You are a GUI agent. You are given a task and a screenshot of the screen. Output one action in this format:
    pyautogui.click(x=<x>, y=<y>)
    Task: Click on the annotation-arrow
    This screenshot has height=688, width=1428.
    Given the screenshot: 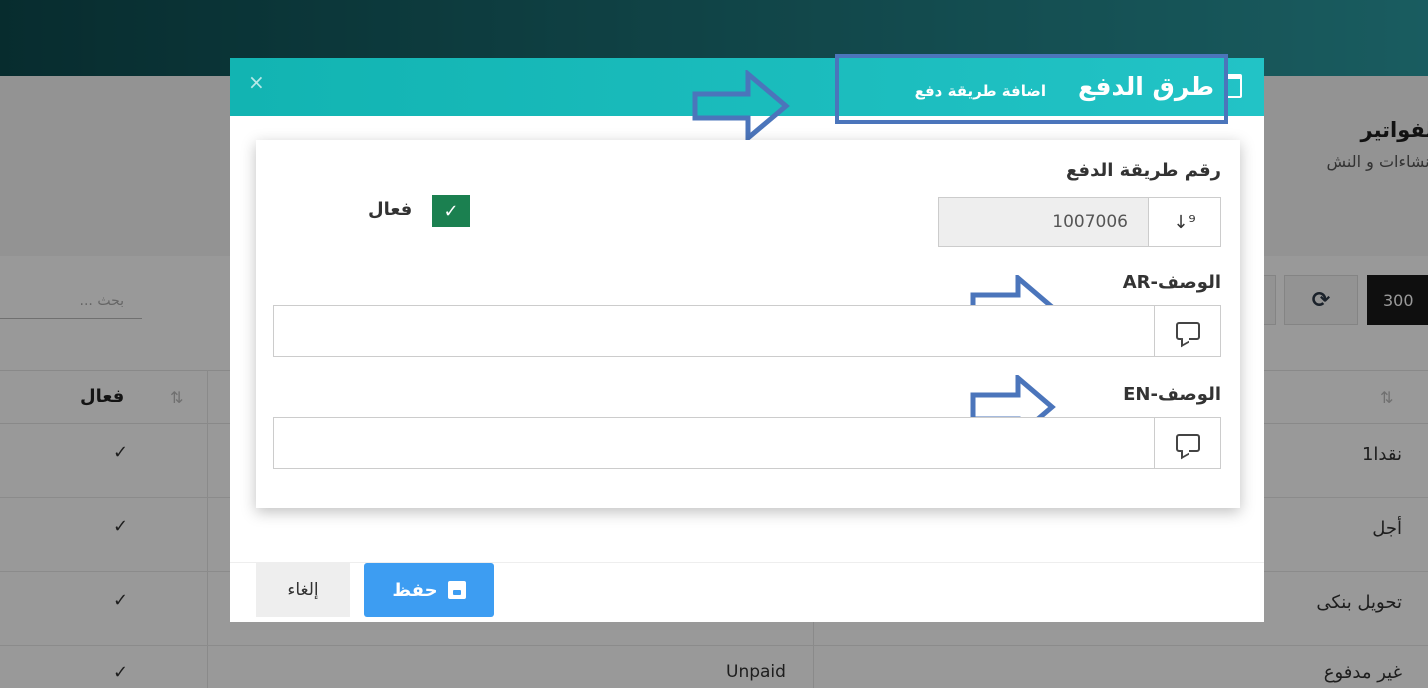 What is the action you would take?
    pyautogui.click(x=741, y=106)
    